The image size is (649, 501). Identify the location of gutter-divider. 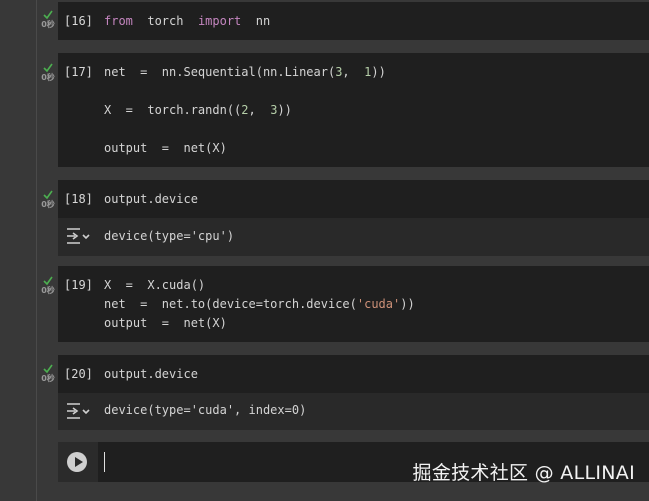
(36, 250).